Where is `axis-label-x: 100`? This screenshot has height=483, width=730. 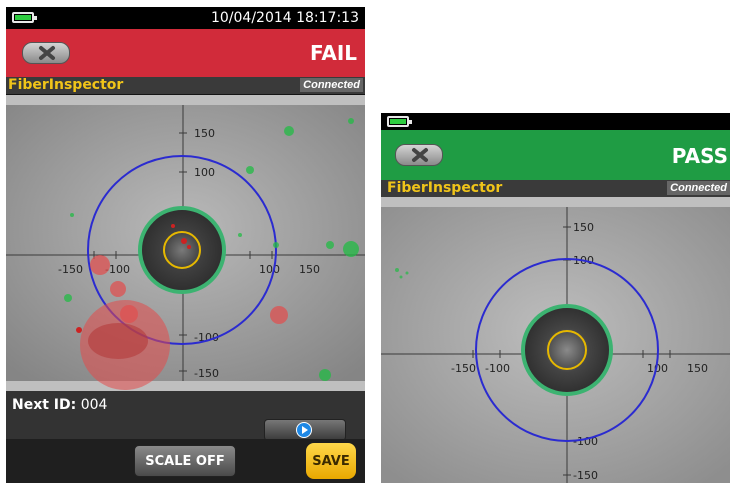 axis-label-x: 100 is located at coordinates (269, 269).